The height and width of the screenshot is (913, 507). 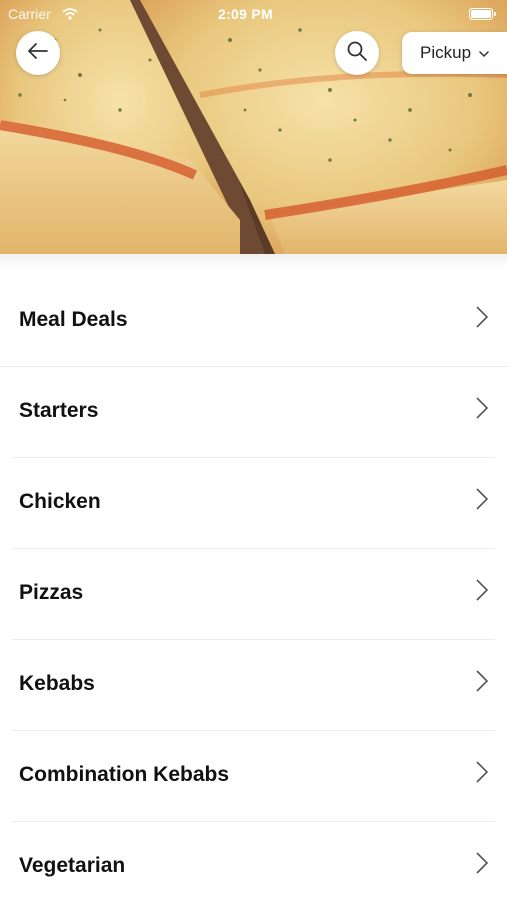 I want to click on wifi-icon, so click(x=70, y=15).